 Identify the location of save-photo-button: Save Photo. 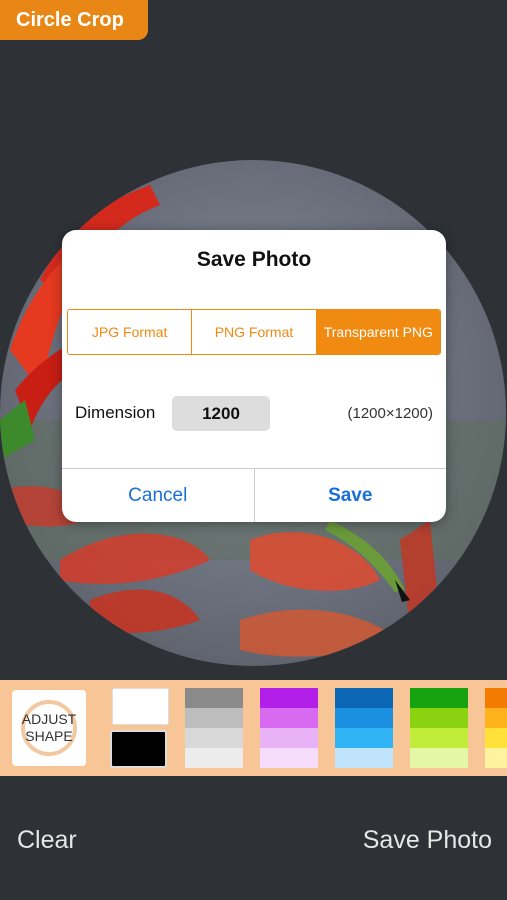
(427, 840).